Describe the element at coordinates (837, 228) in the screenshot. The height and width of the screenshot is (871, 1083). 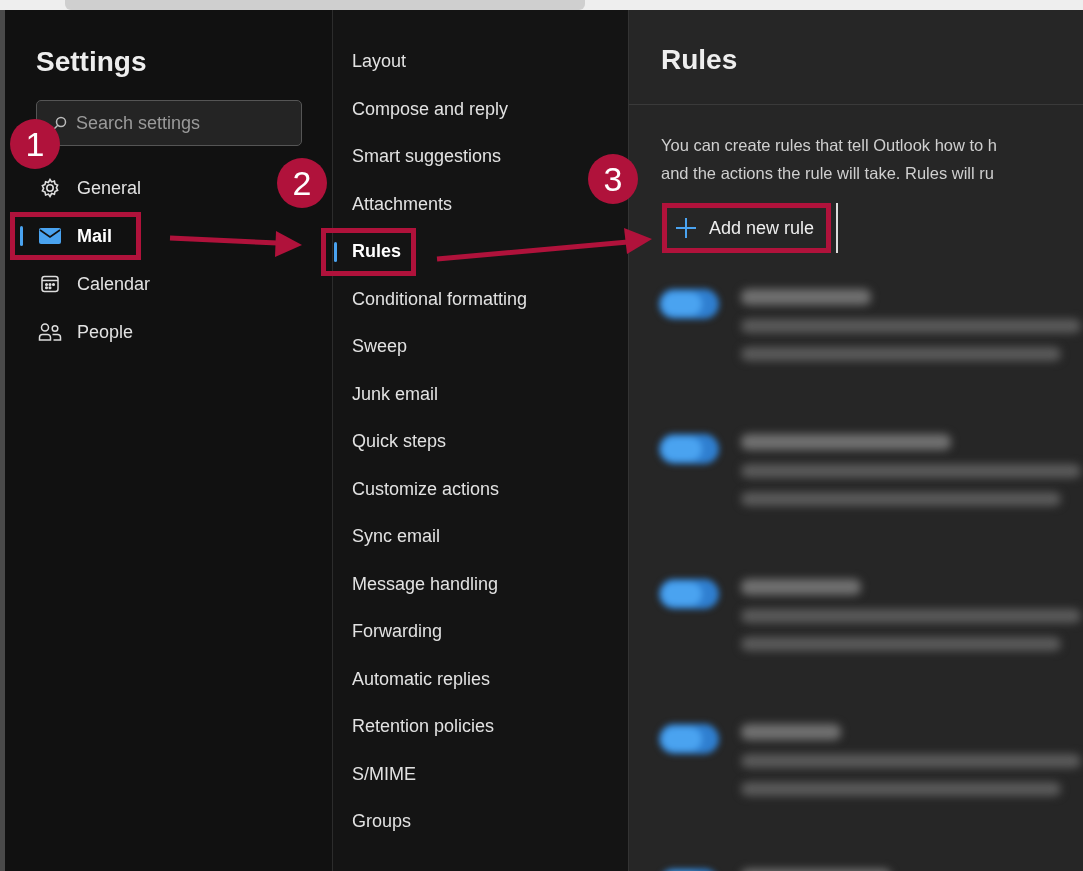
I see `cursor-line` at that location.